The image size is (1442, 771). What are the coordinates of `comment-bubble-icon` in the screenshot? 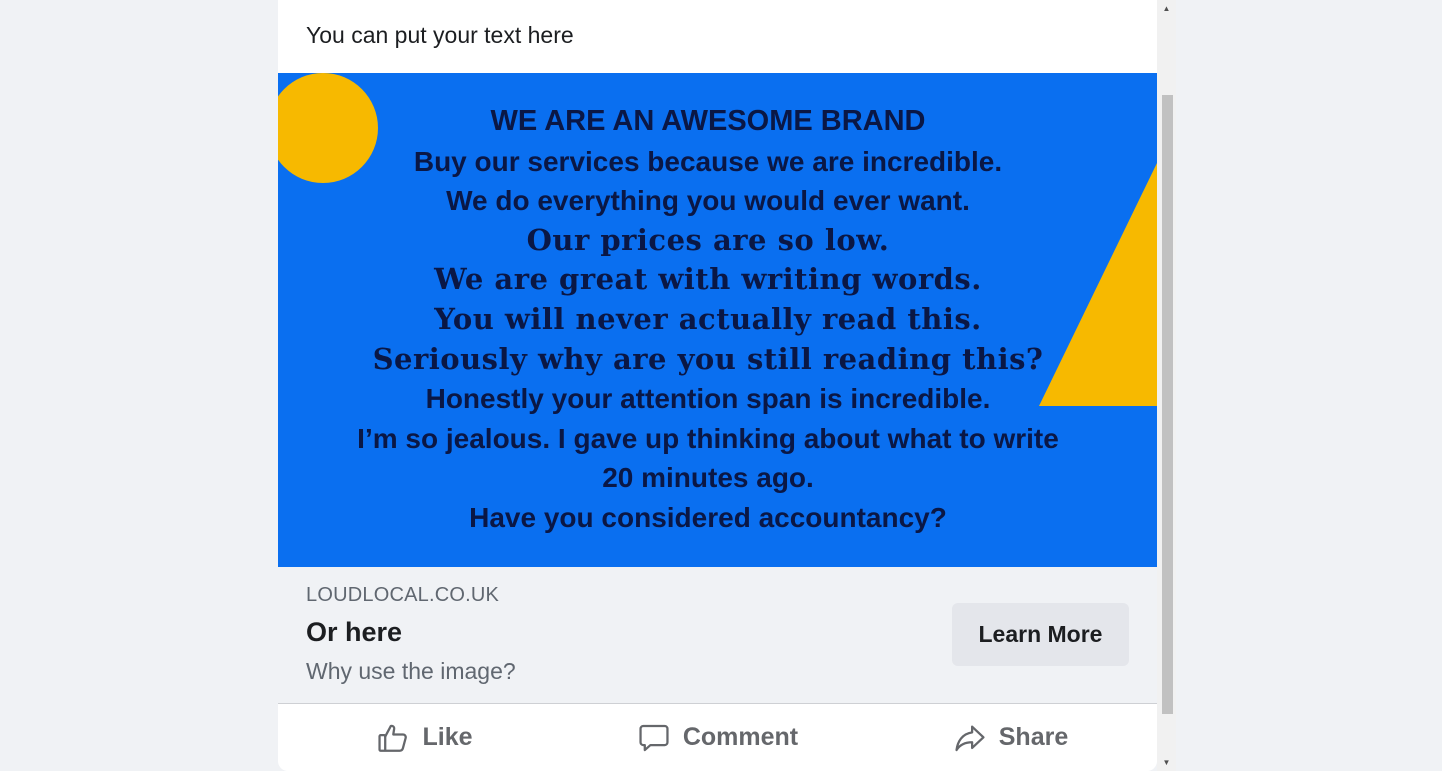 It's located at (654, 738).